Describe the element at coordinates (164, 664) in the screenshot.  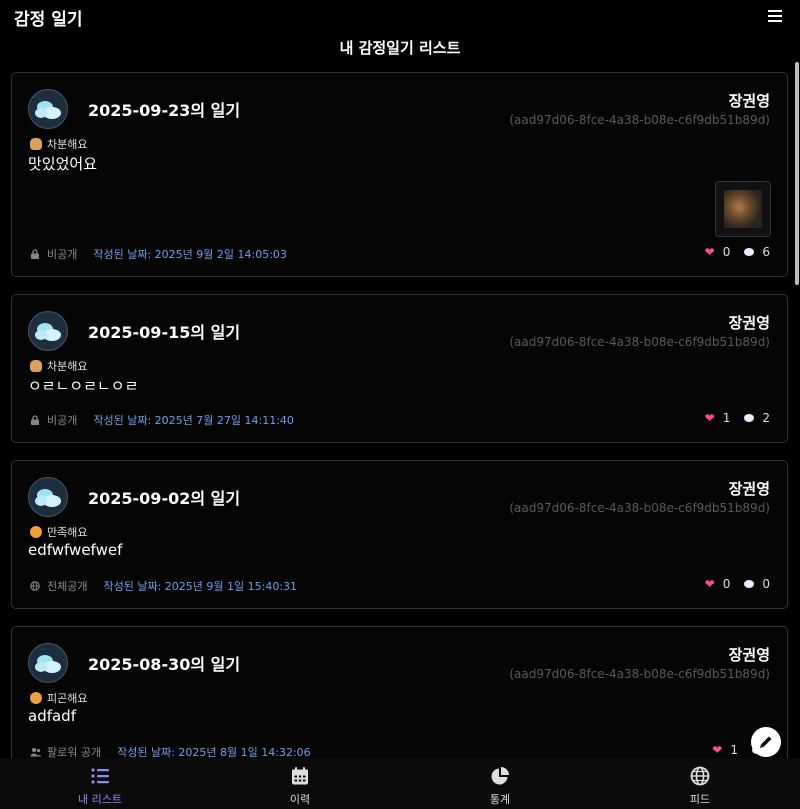
I see `diary-title: 2025-08-30의 일기` at that location.